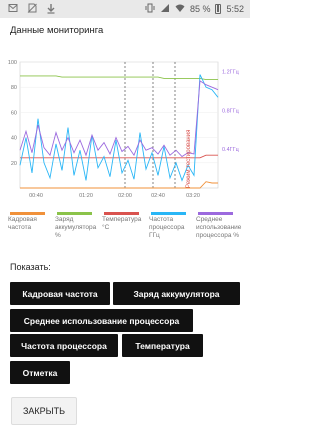  I want to click on chip-temperature: Температура, so click(162, 345).